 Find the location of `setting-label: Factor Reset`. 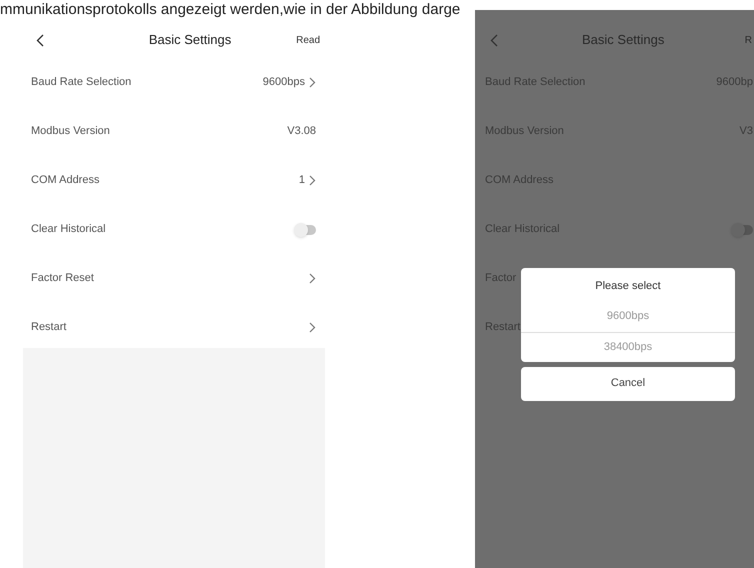

setting-label: Factor Reset is located at coordinates (62, 278).